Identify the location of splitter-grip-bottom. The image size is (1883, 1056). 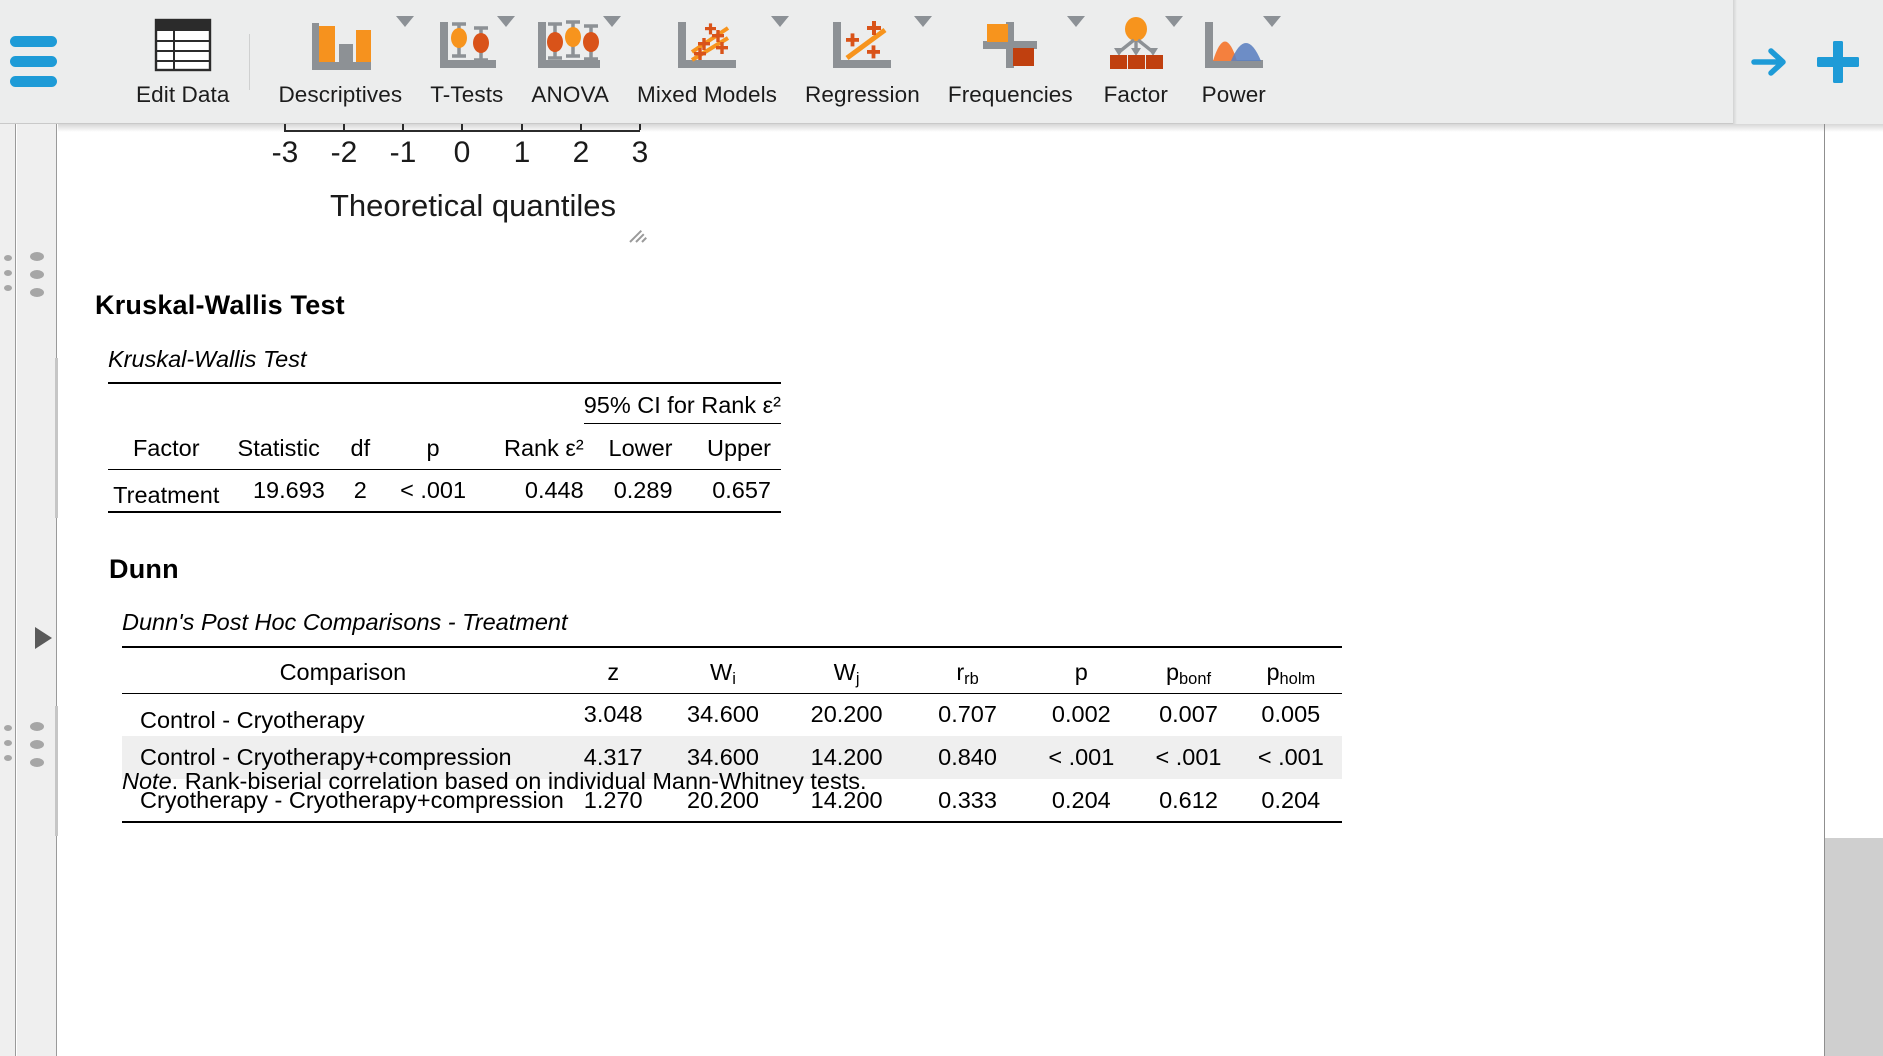
(36, 744).